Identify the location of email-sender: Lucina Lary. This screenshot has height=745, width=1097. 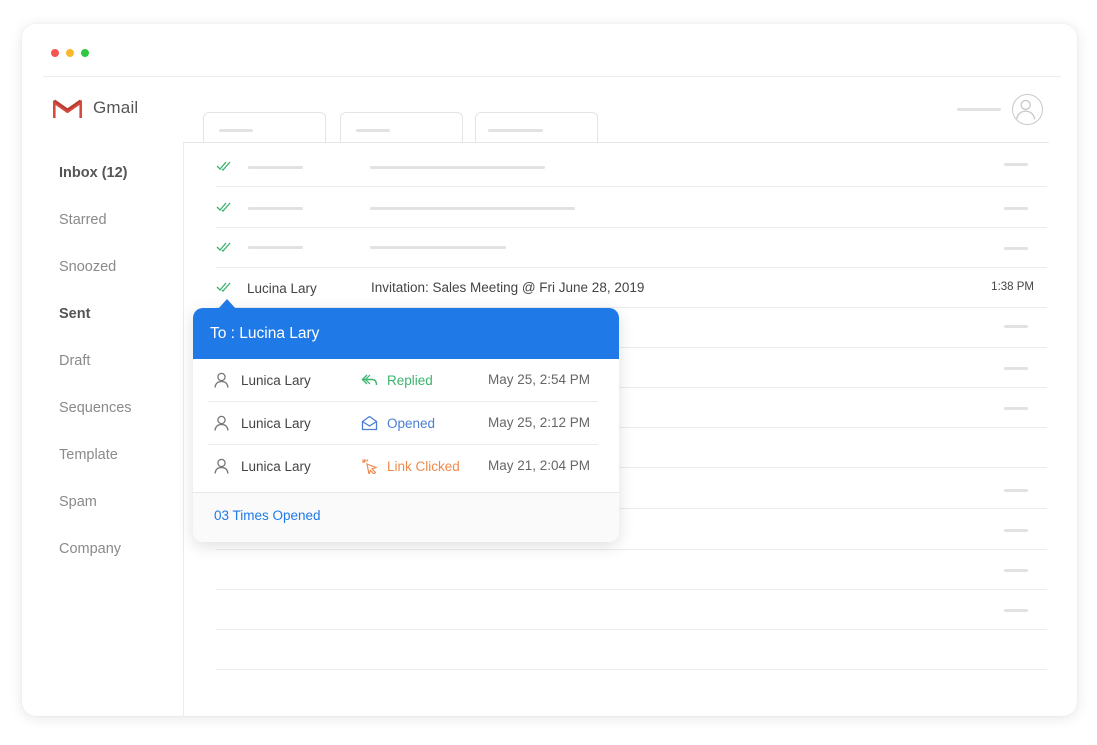
(282, 288).